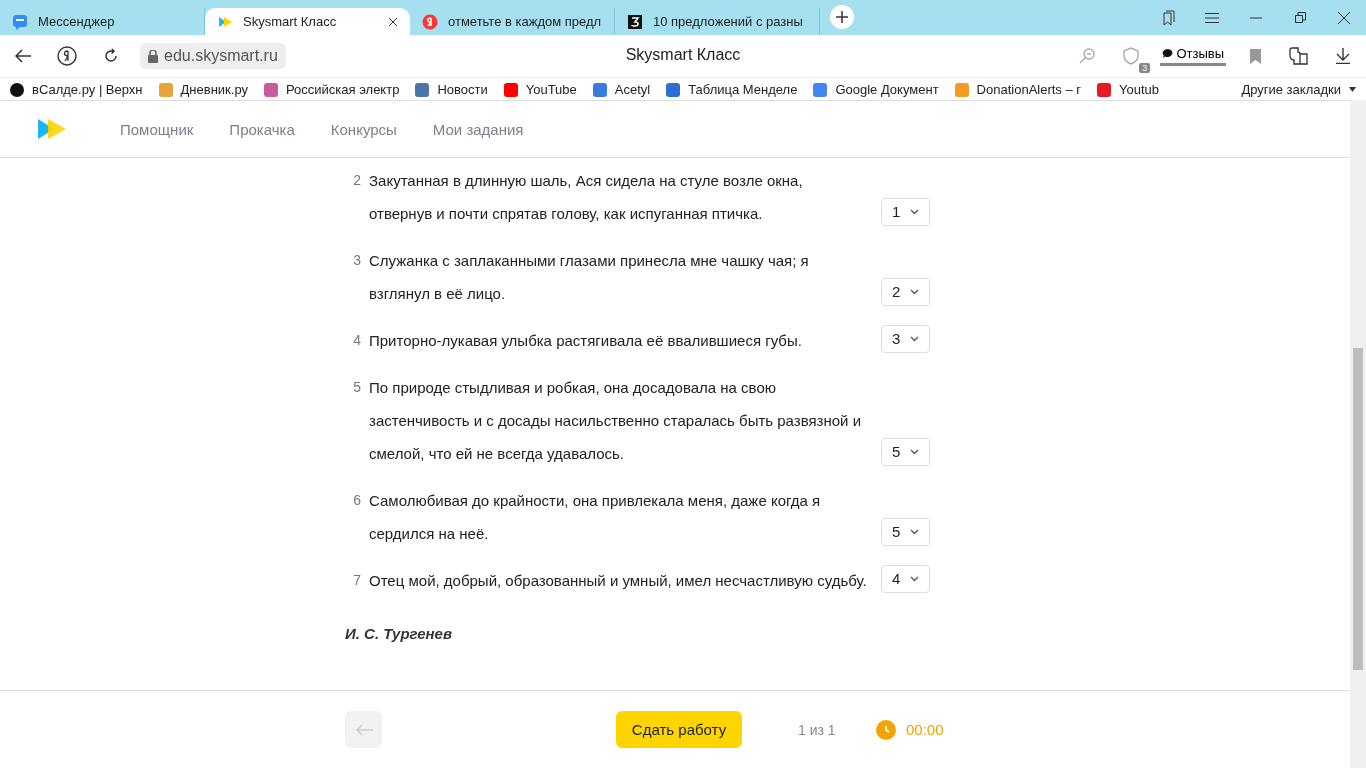  What do you see at coordinates (399, 633) in the screenshot?
I see `author-name: И. С. Тургенев` at bounding box center [399, 633].